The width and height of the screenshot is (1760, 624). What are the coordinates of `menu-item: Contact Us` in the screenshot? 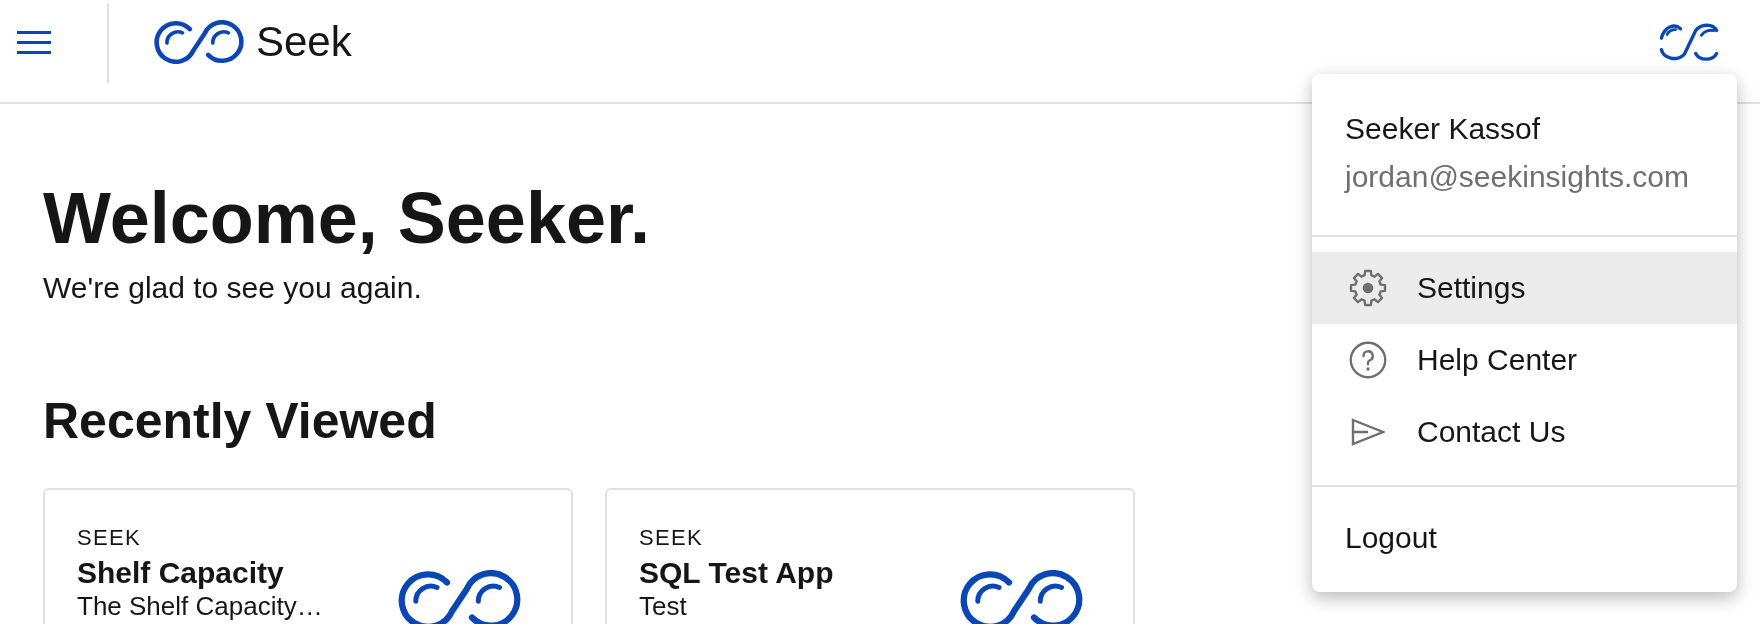 It's located at (1524, 432).